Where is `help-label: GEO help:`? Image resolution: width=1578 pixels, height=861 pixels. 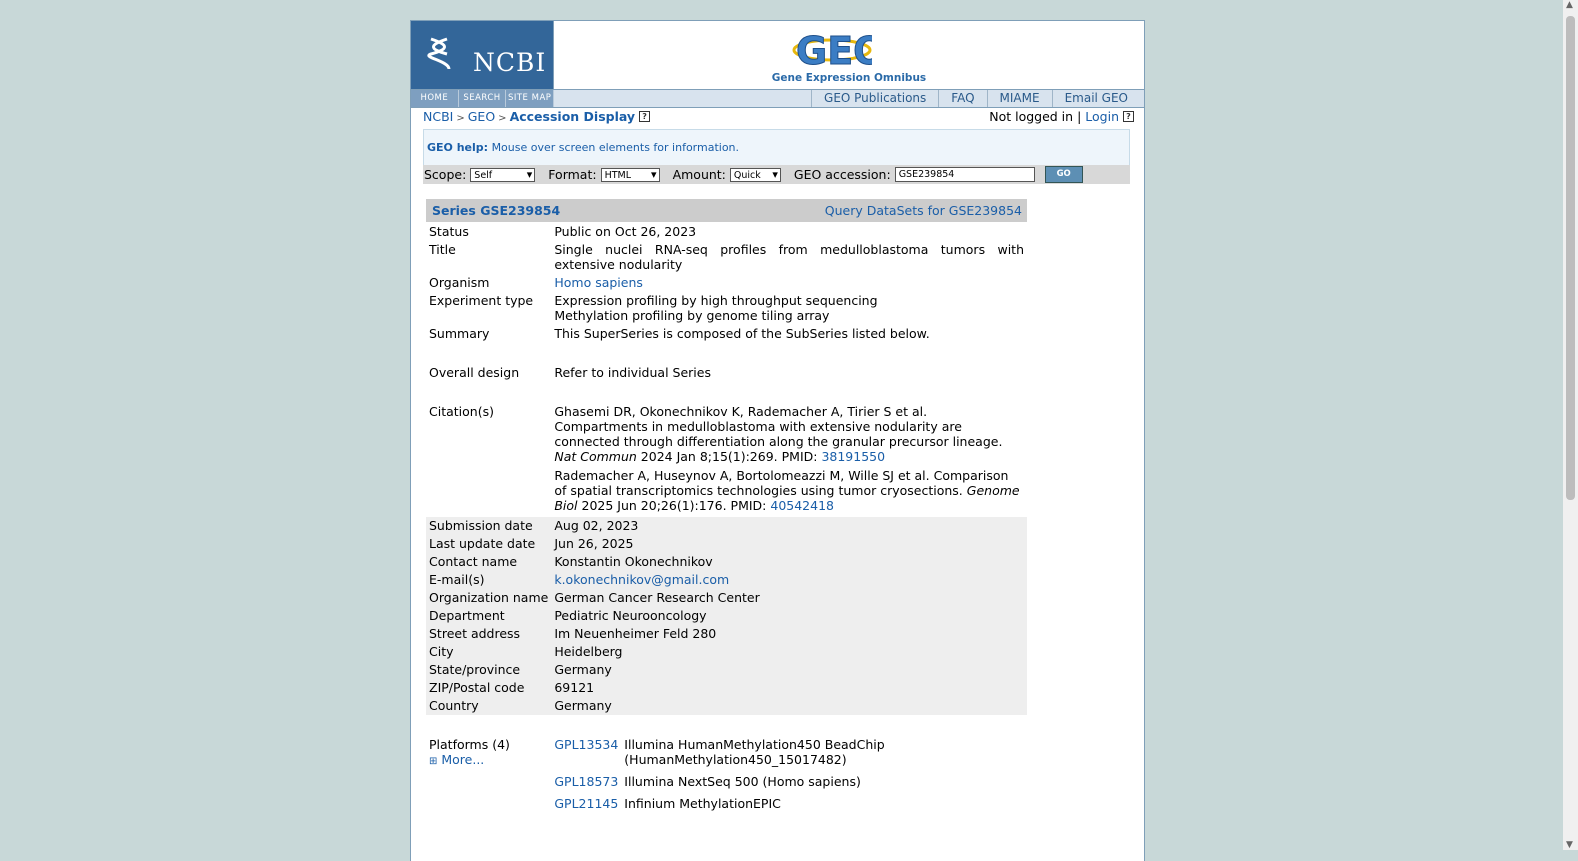 help-label: GEO help: is located at coordinates (458, 147).